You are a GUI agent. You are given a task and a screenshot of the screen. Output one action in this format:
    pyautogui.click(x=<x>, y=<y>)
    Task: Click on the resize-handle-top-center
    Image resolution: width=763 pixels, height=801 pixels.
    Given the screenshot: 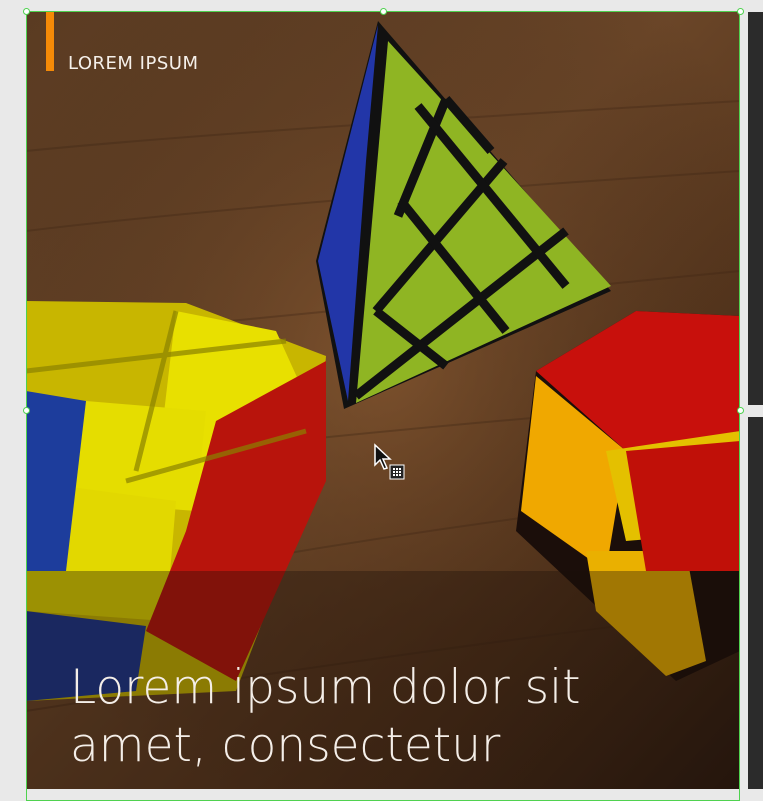 What is the action you would take?
    pyautogui.click(x=383, y=11)
    